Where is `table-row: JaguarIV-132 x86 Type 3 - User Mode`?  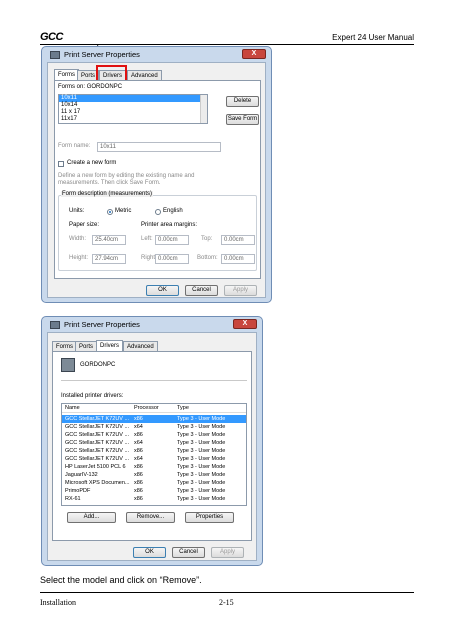
table-row: JaguarIV-132 x86 Type 3 - User Mode is located at coordinates (154, 475).